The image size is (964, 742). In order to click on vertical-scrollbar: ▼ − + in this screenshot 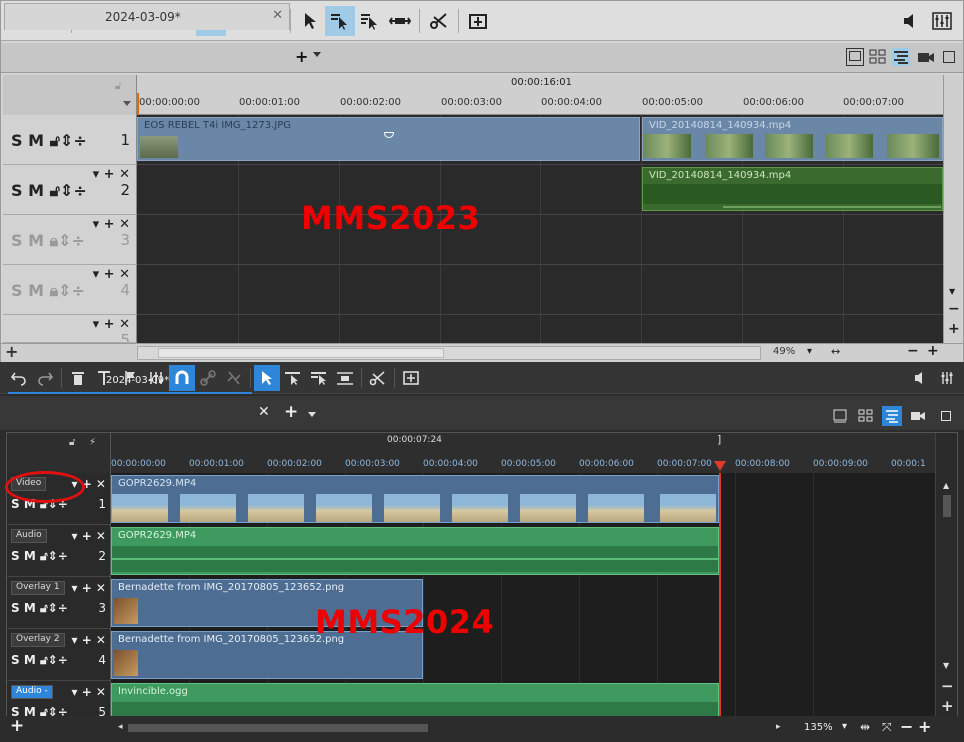, I will do `click(953, 210)`.